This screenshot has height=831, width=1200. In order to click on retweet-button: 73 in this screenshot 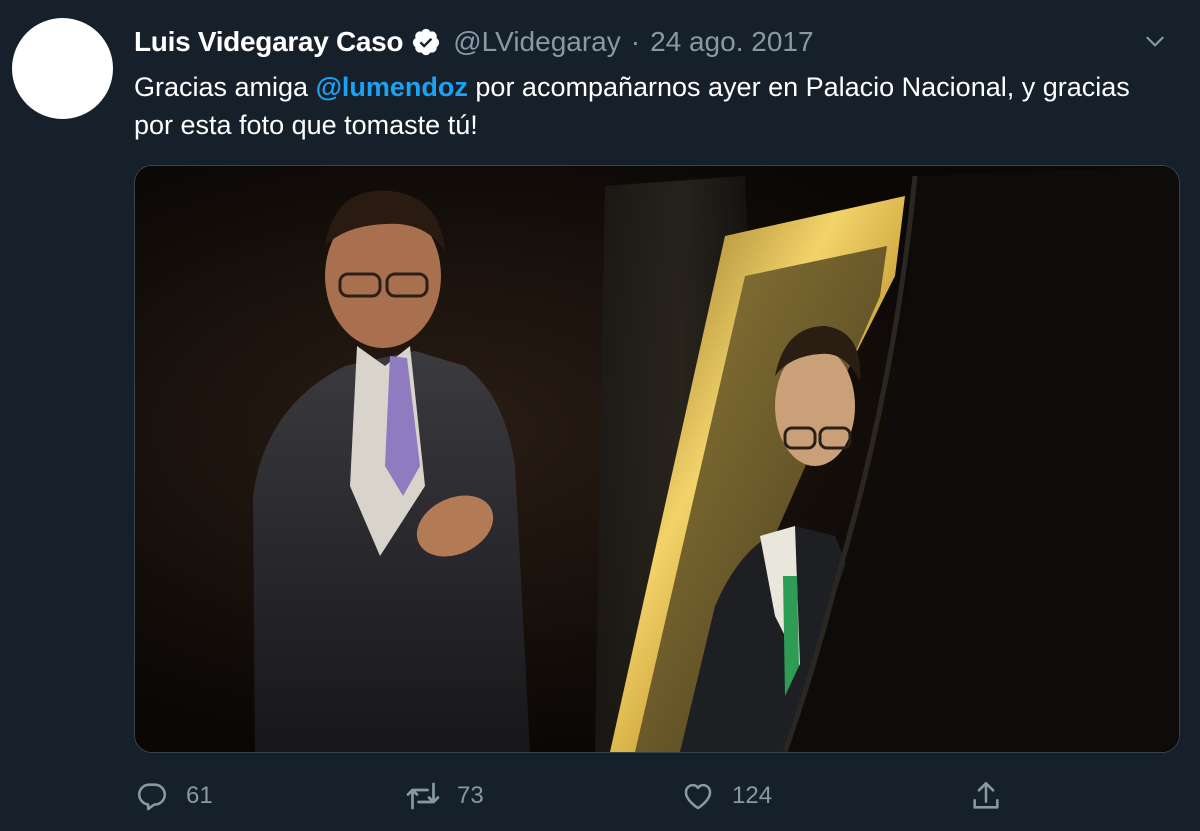, I will do `click(444, 796)`.